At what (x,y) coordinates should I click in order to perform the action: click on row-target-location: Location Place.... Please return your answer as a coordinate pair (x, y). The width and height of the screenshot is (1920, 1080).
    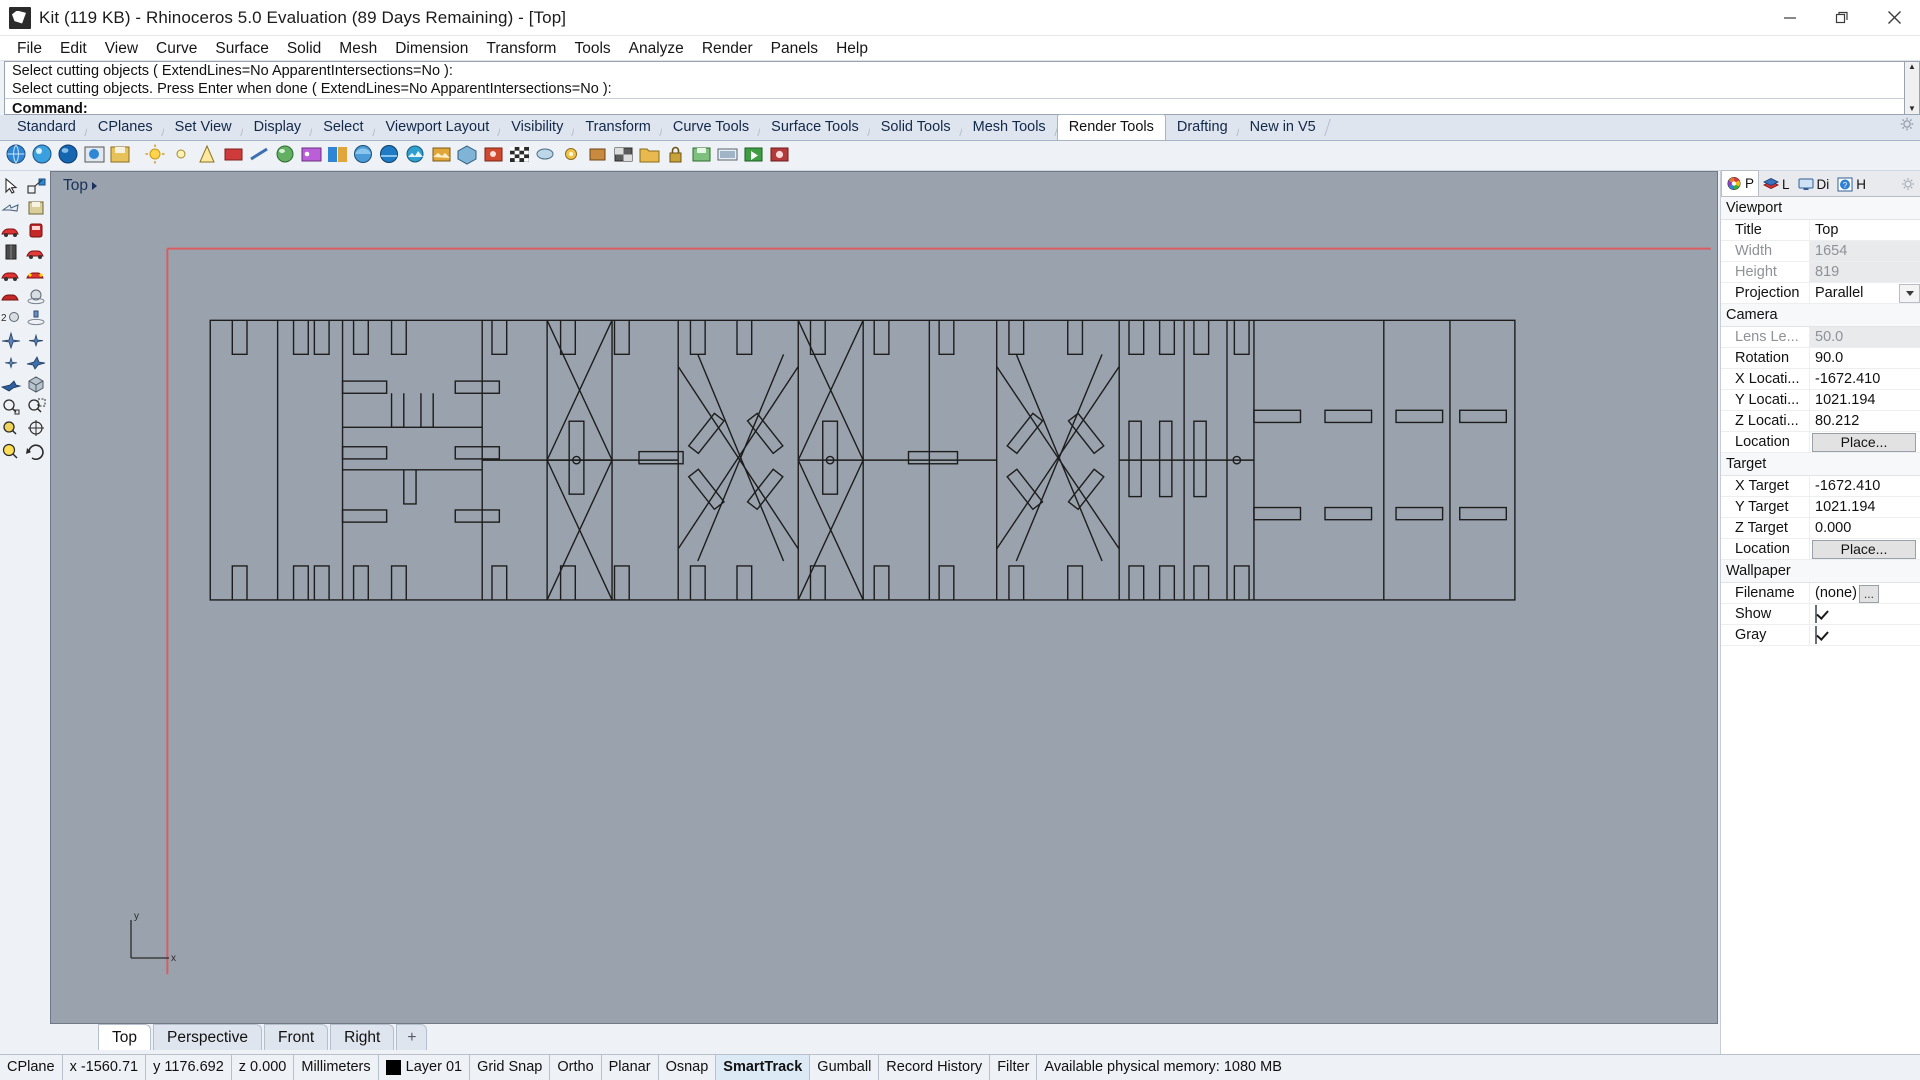
    Looking at the image, I should click on (1820, 549).